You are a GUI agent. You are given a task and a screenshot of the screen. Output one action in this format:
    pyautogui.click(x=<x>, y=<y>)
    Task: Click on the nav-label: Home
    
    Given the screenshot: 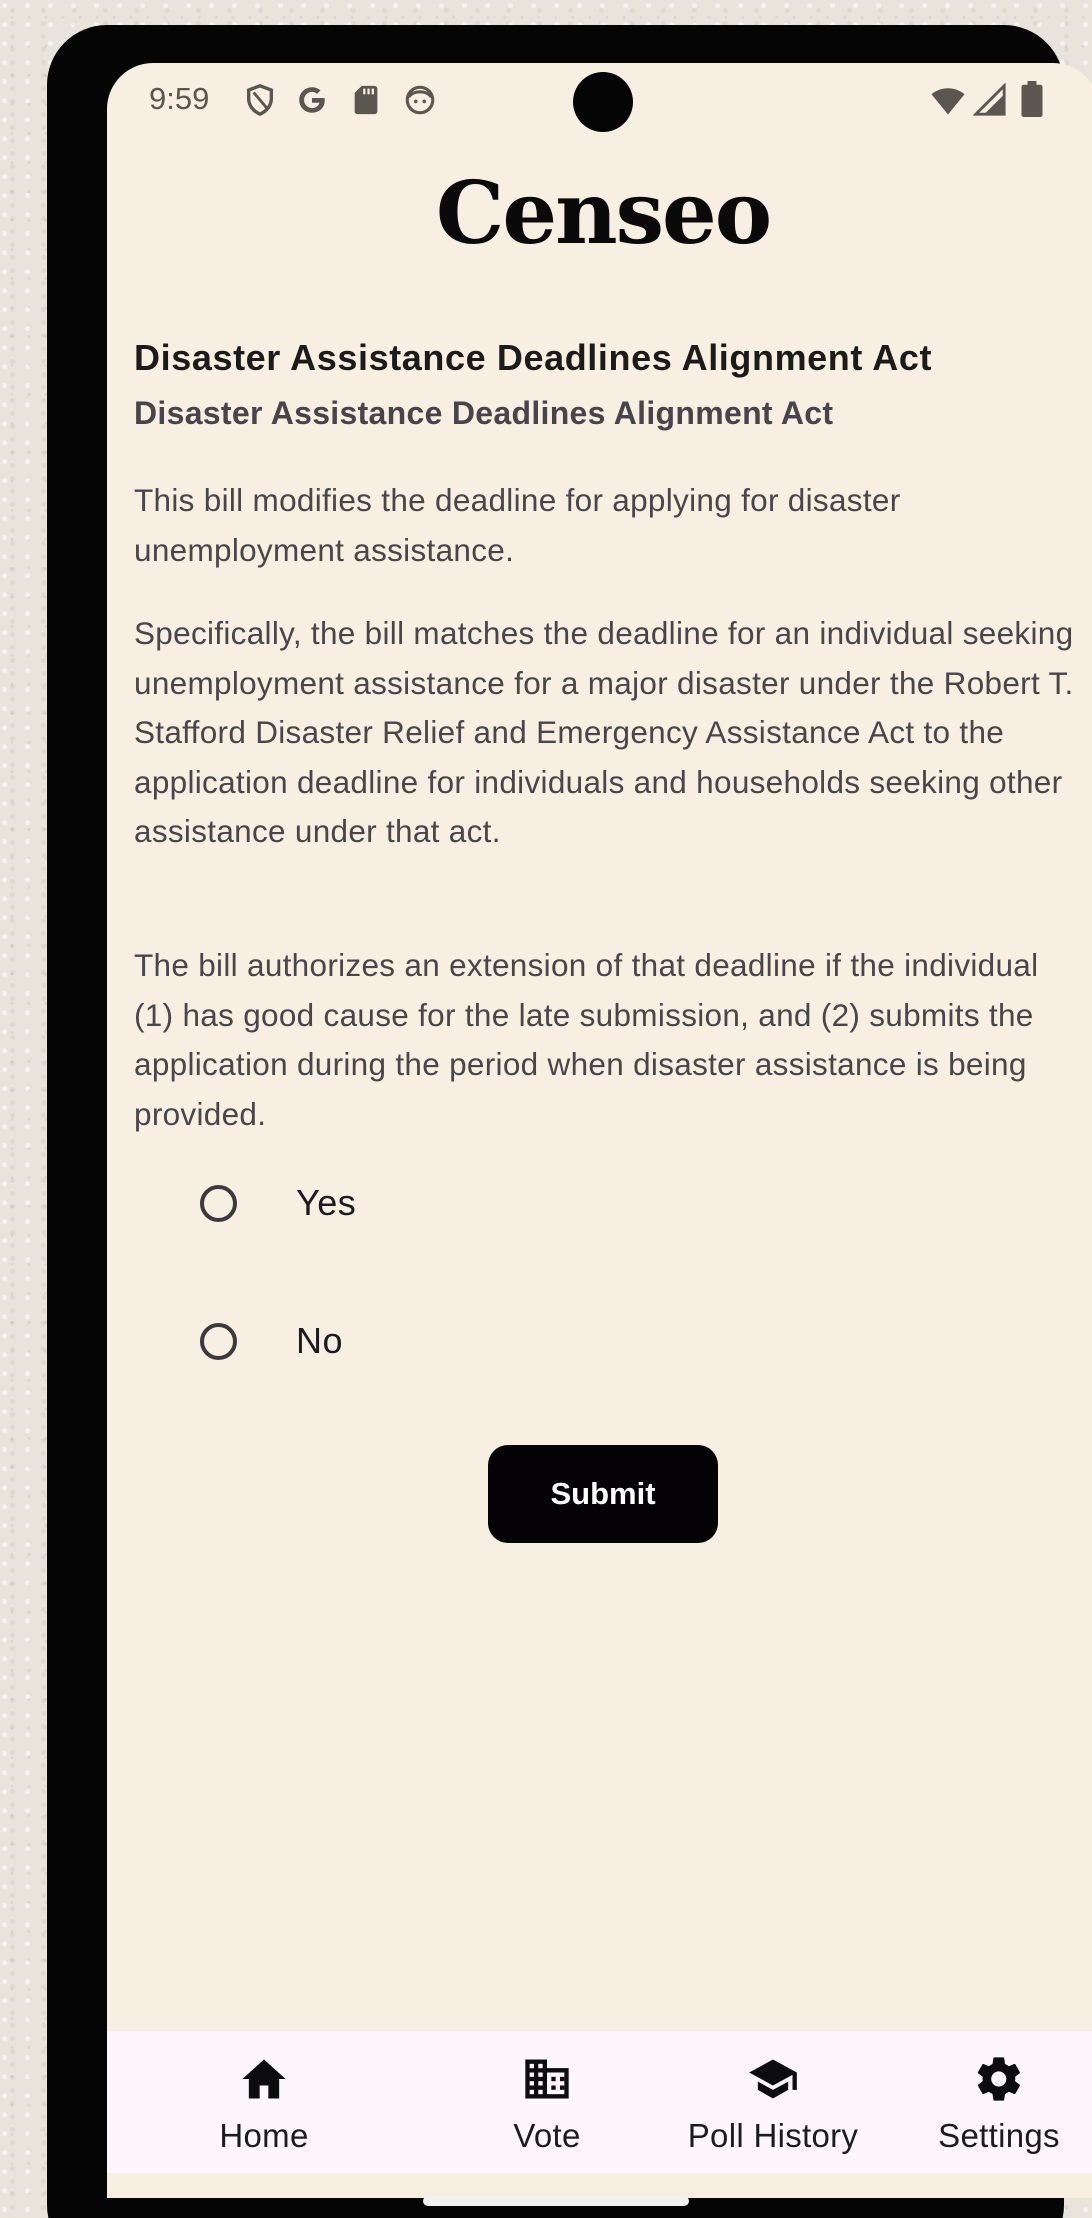 What is the action you would take?
    pyautogui.click(x=264, y=2135)
    